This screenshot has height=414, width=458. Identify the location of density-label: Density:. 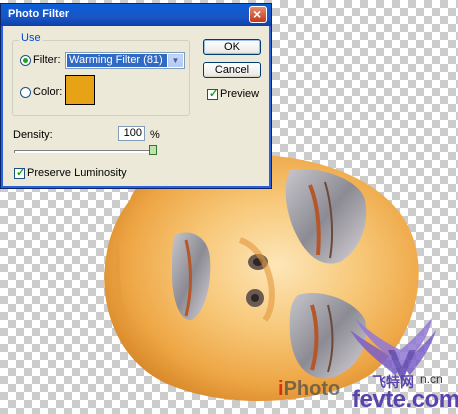
(33, 135).